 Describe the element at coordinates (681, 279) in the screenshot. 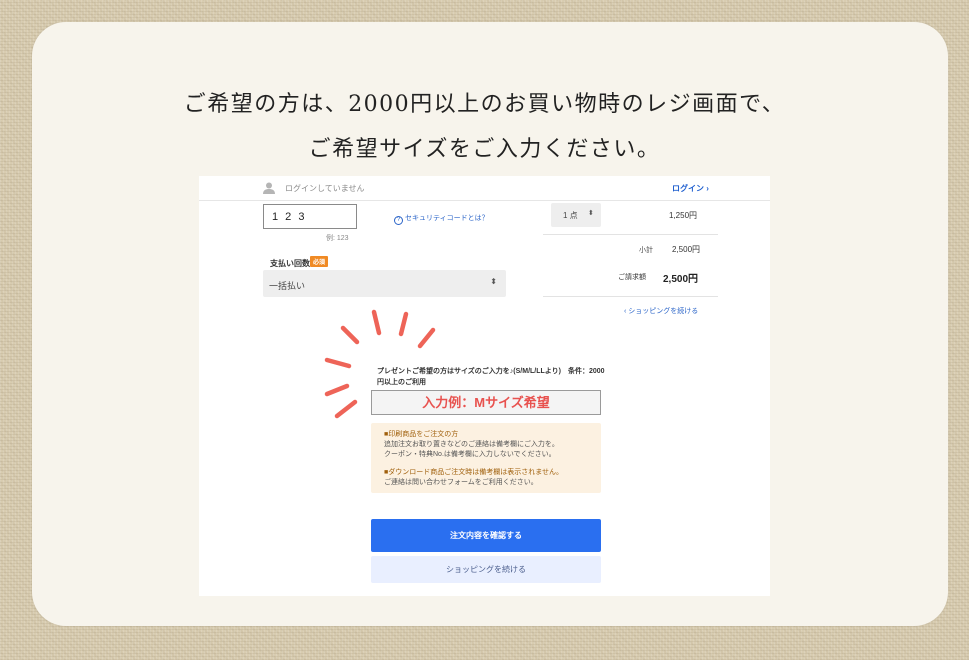

I see `total-value: 2,500円` at that location.